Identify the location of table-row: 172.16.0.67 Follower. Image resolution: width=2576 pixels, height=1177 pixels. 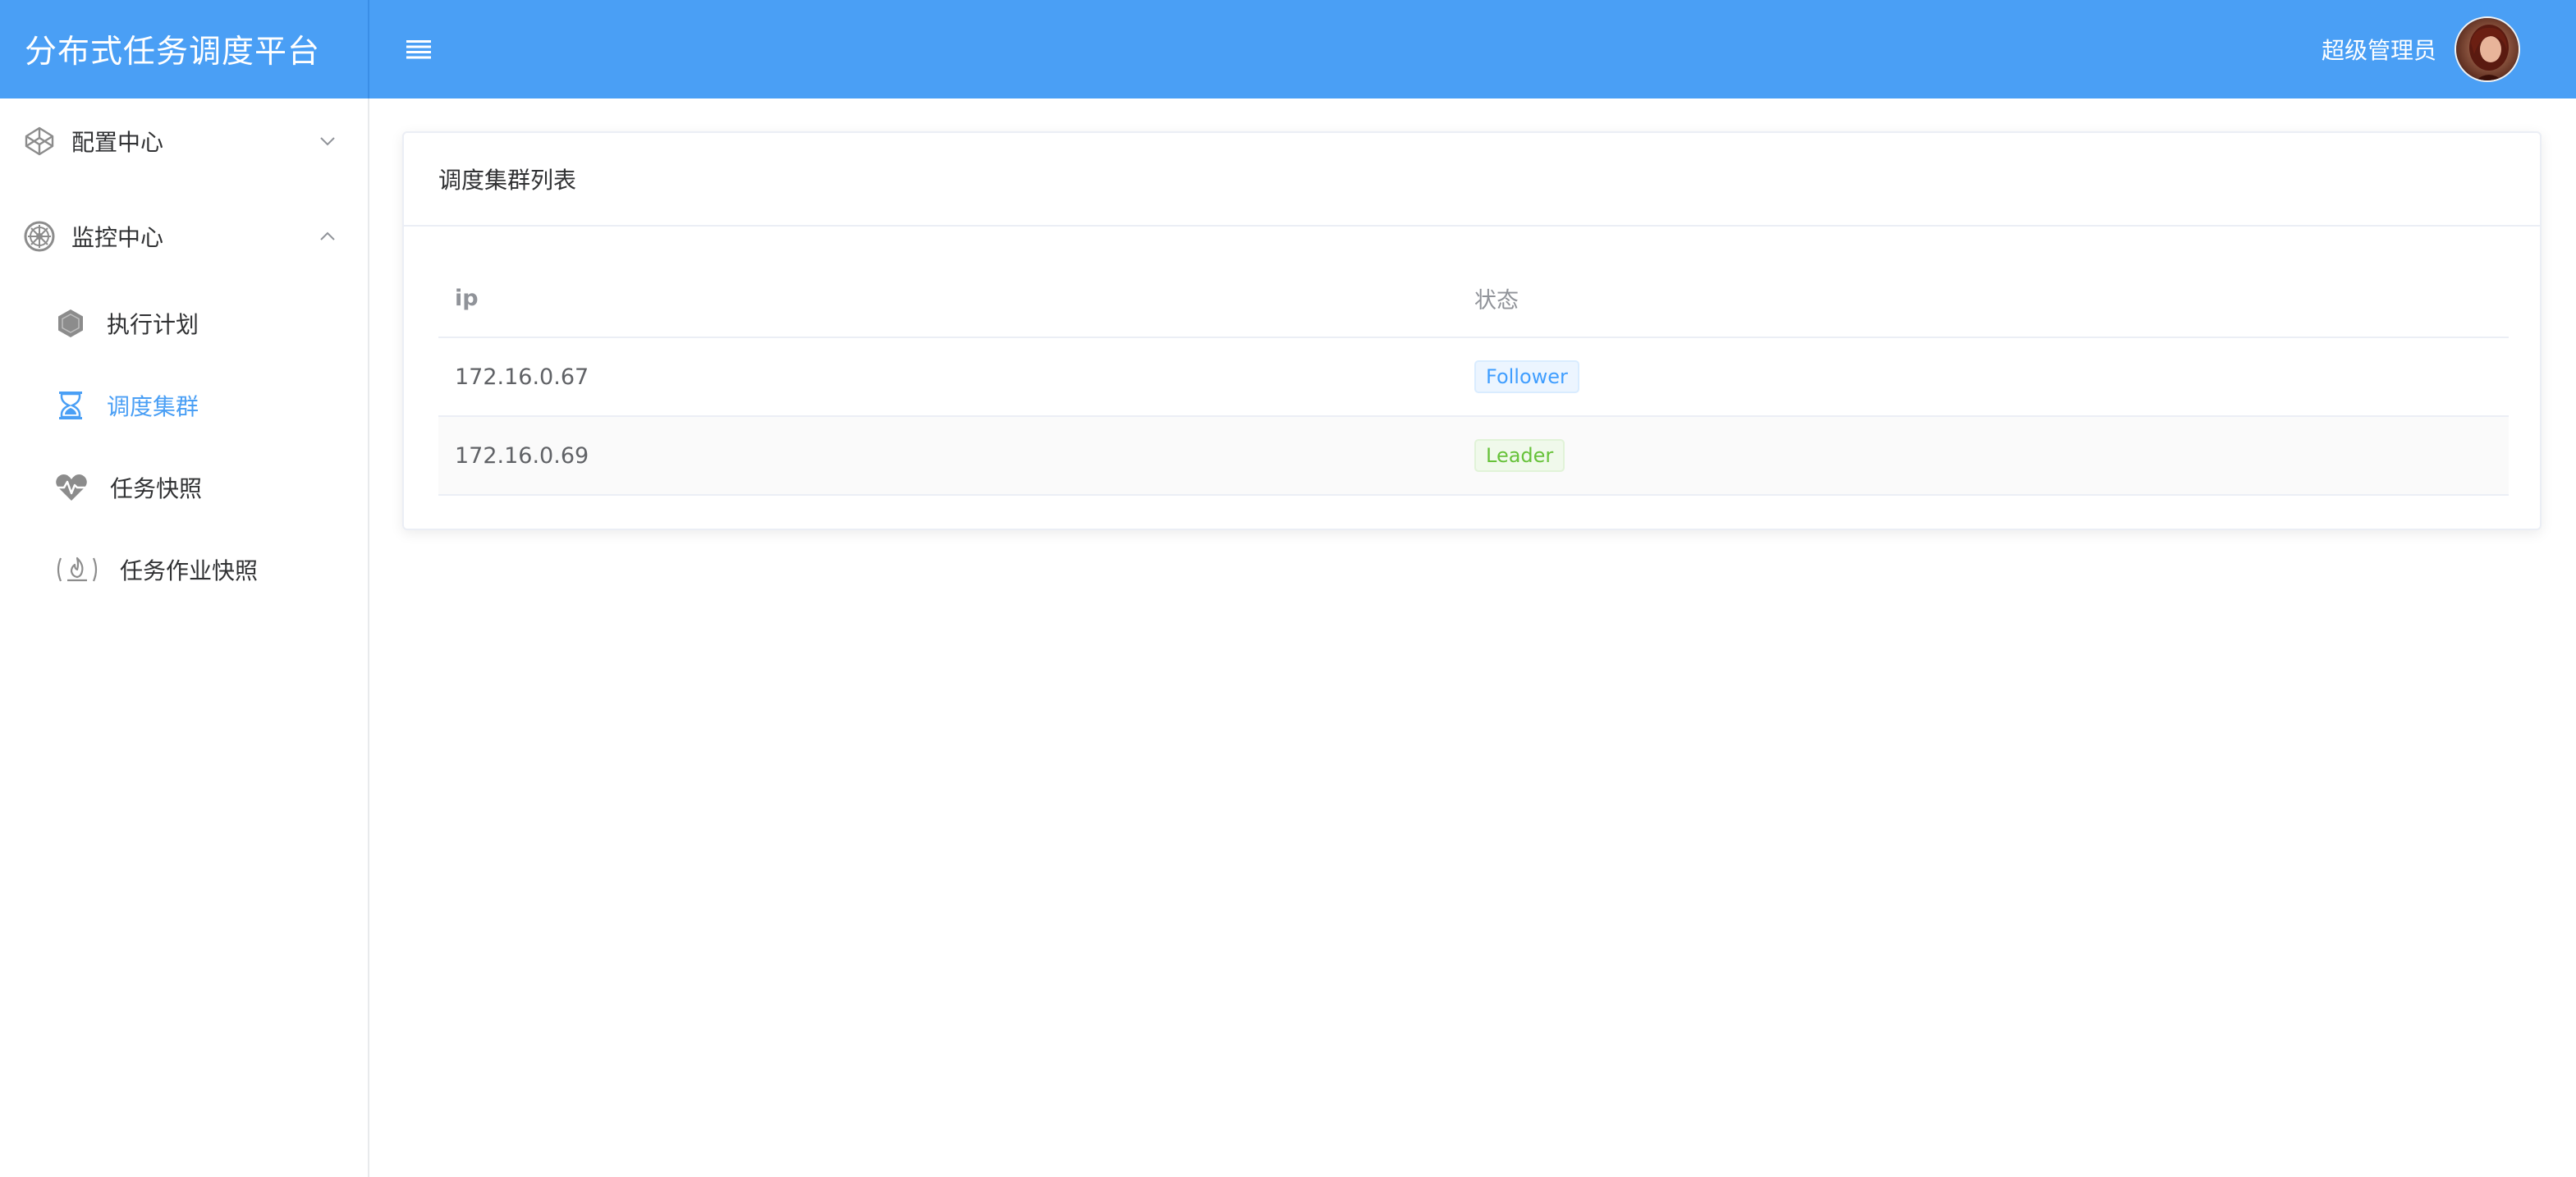
(1474, 377).